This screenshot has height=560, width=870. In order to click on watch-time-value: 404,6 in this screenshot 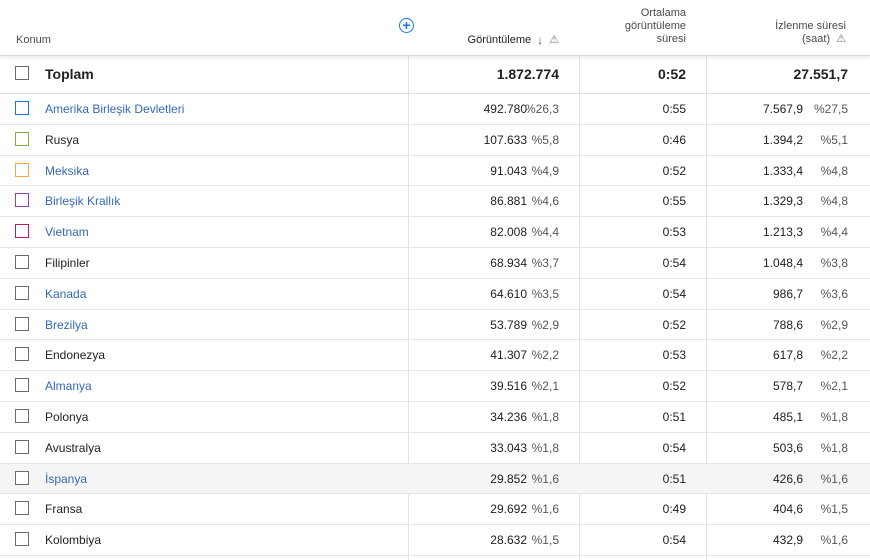, I will do `click(787, 509)`.